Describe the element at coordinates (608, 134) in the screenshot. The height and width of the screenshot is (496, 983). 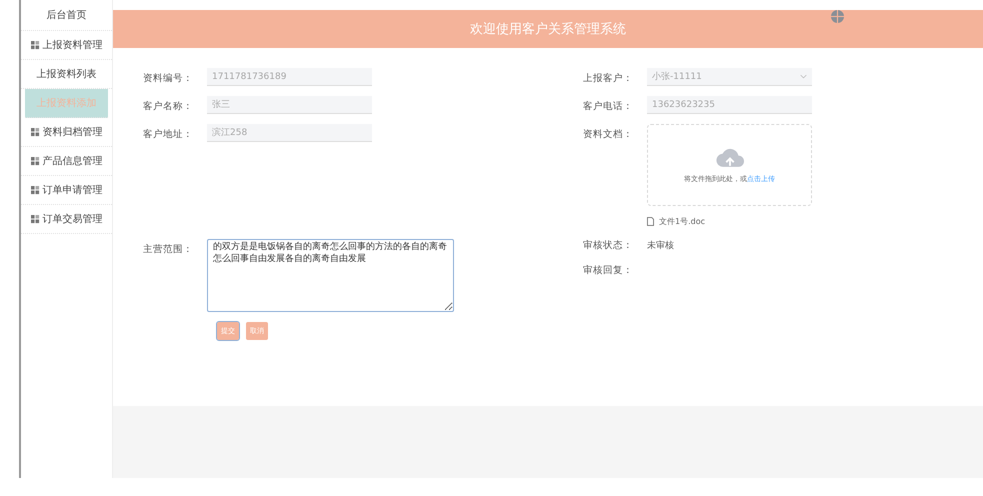
I see `field-label: 资料文档：` at that location.